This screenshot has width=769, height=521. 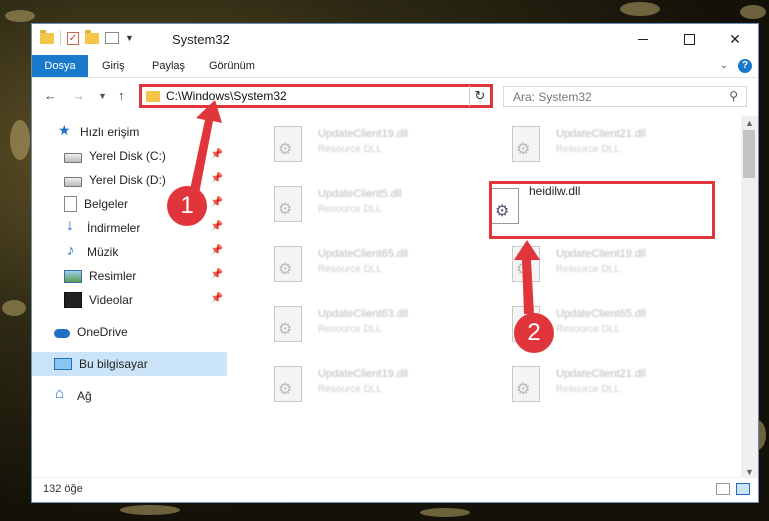 What do you see at coordinates (481, 96) in the screenshot?
I see `refresh-button: ↻` at bounding box center [481, 96].